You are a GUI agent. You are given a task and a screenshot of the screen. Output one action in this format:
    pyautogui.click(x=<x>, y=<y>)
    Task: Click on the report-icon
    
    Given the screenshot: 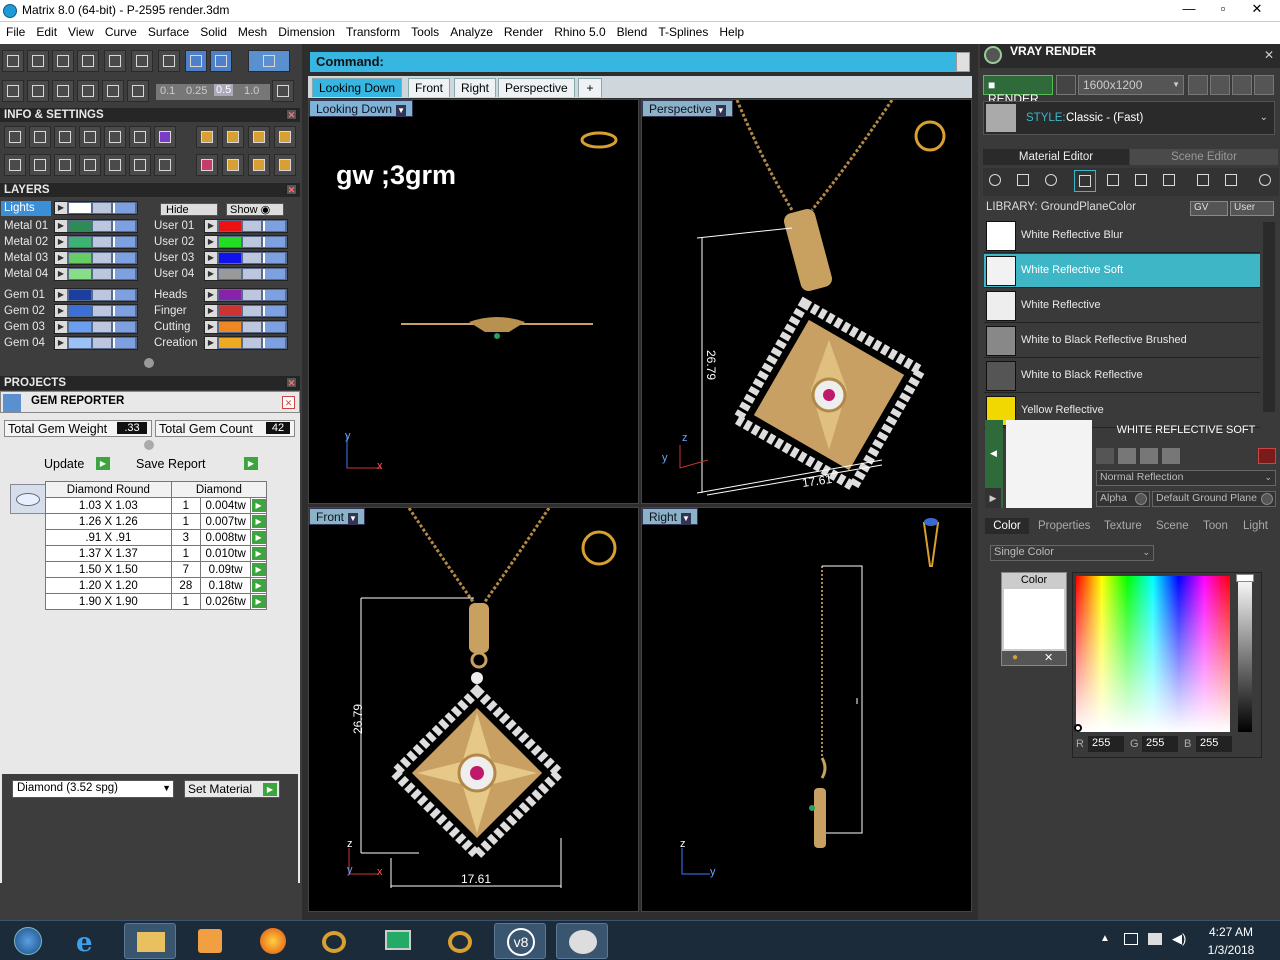 What is the action you would take?
    pyautogui.click(x=165, y=165)
    